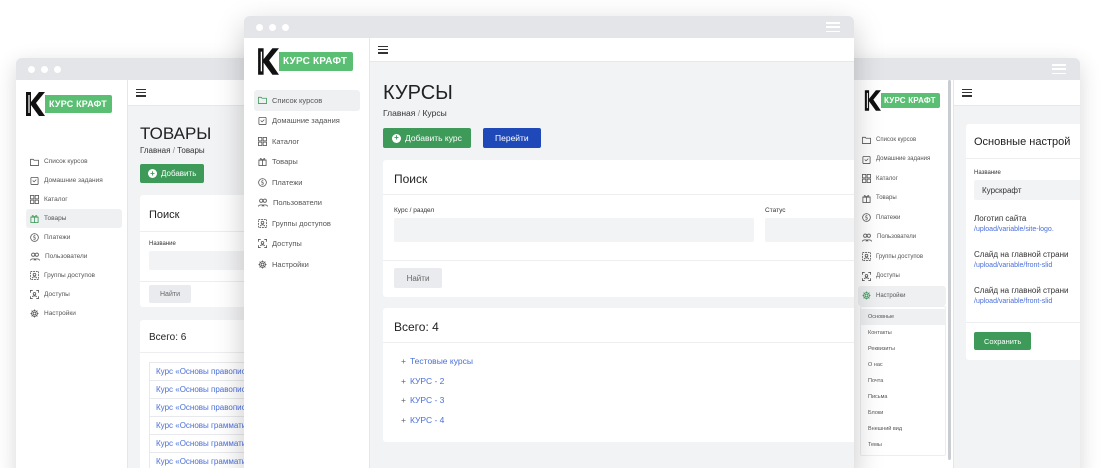  What do you see at coordinates (903, 381) in the screenshot?
I see `settings-submenu-item: Почта` at bounding box center [903, 381].